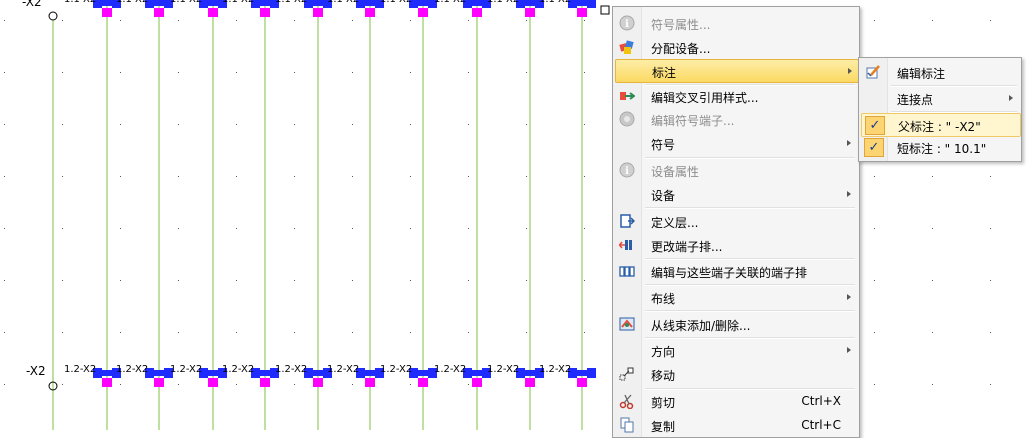 The width and height of the screenshot is (1030, 438). Describe the element at coordinates (736, 170) in the screenshot. I see `menu-item-device-properties: i 设备属性` at that location.